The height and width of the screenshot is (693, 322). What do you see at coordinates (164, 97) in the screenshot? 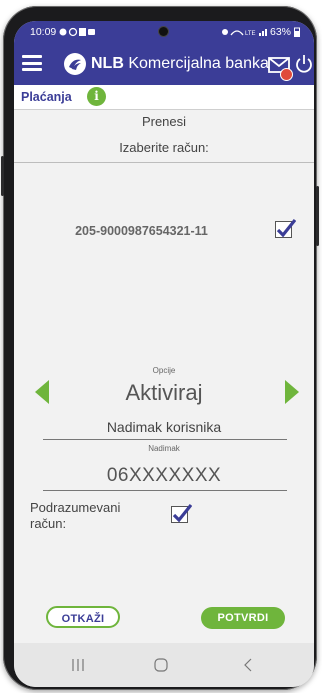
I see `section-header: Plaćanja i` at bounding box center [164, 97].